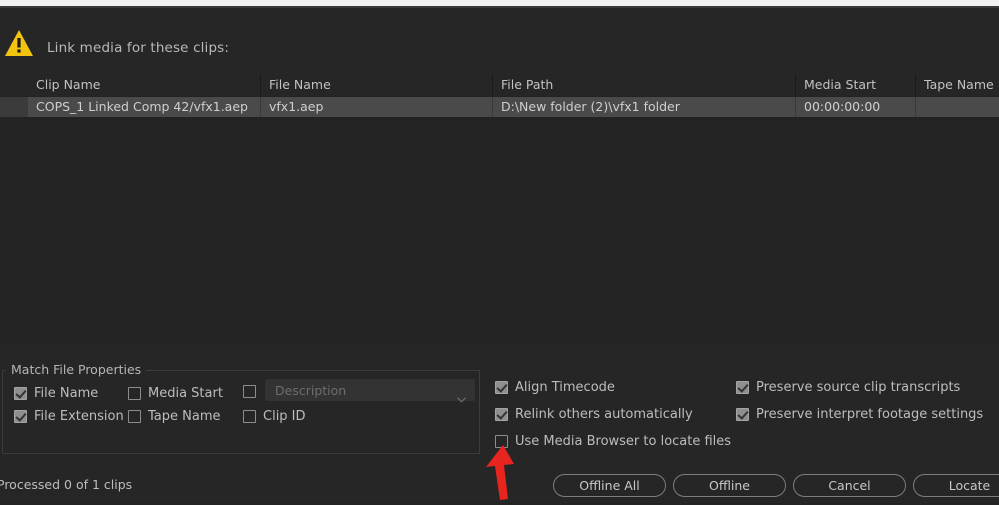 This screenshot has height=505, width=999. I want to click on cell-file-name: vfx1.aep, so click(376, 107).